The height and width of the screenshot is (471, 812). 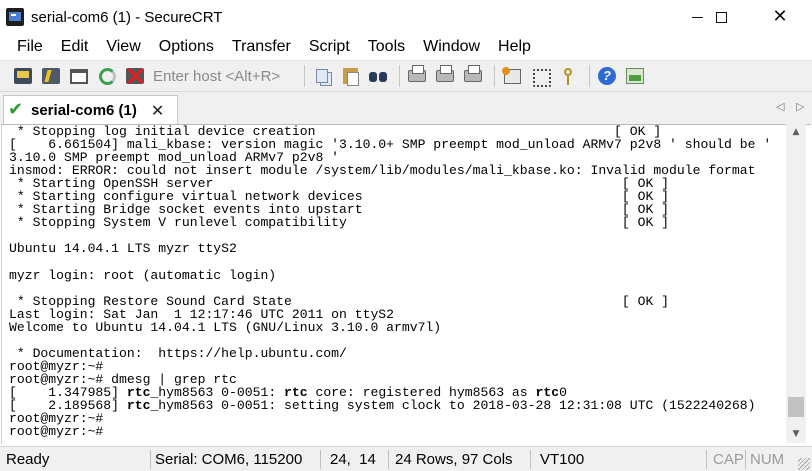 What do you see at coordinates (796, 407) in the screenshot?
I see `scrollbar-thumb` at bounding box center [796, 407].